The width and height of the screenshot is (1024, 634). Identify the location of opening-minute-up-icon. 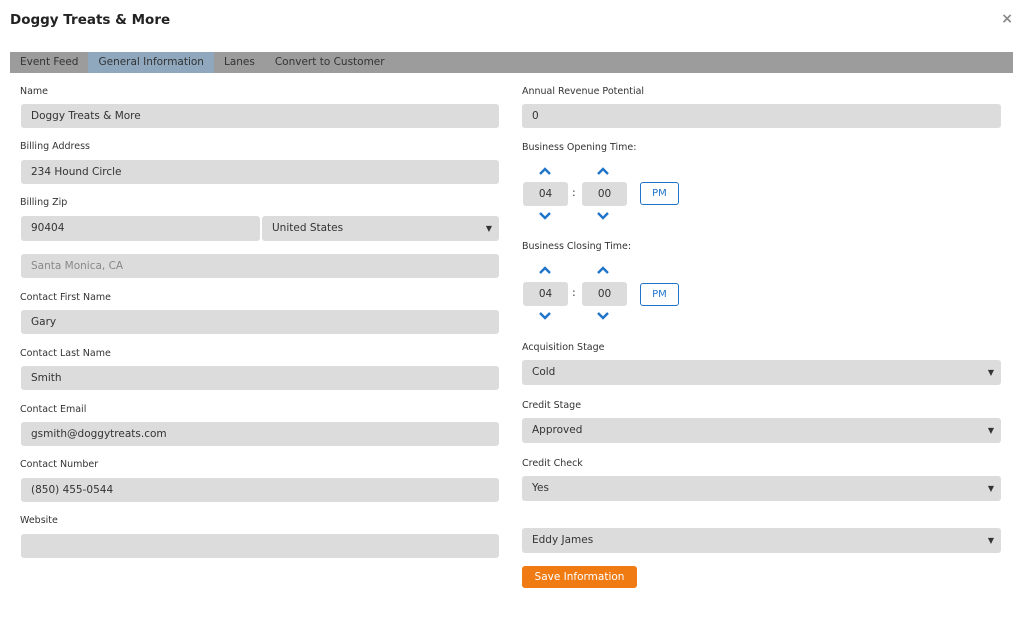
(603, 171).